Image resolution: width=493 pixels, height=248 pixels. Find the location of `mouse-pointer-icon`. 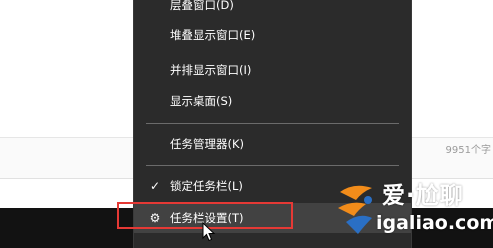

mouse-pointer-icon is located at coordinates (209, 232).